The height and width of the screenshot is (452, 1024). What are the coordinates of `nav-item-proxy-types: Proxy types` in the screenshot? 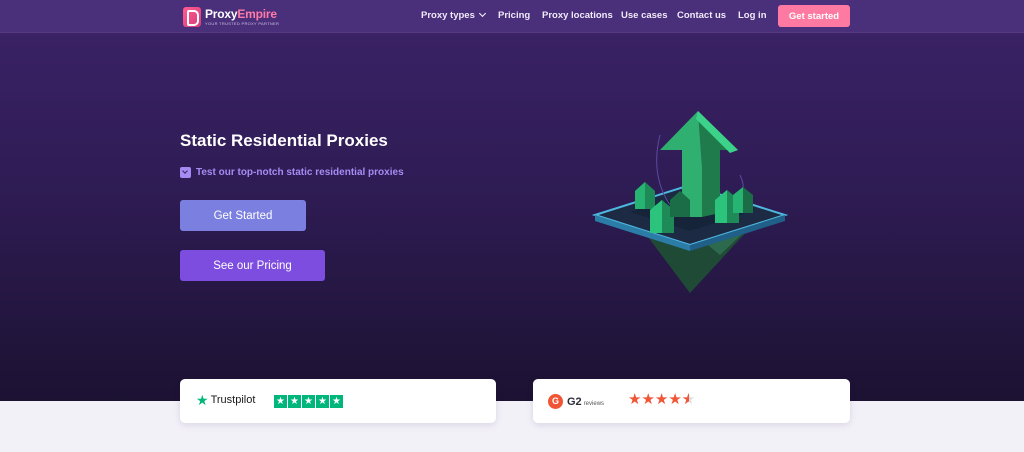 It's located at (453, 15).